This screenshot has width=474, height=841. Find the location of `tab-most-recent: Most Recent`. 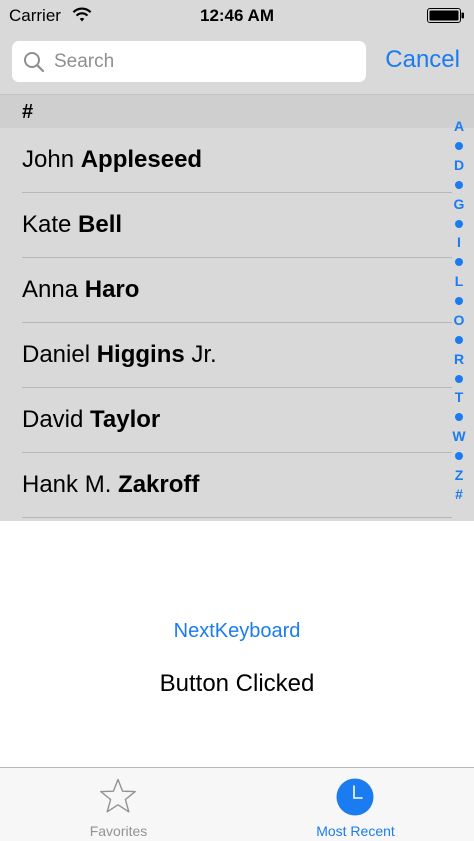

tab-most-recent: Most Recent is located at coordinates (355, 804).